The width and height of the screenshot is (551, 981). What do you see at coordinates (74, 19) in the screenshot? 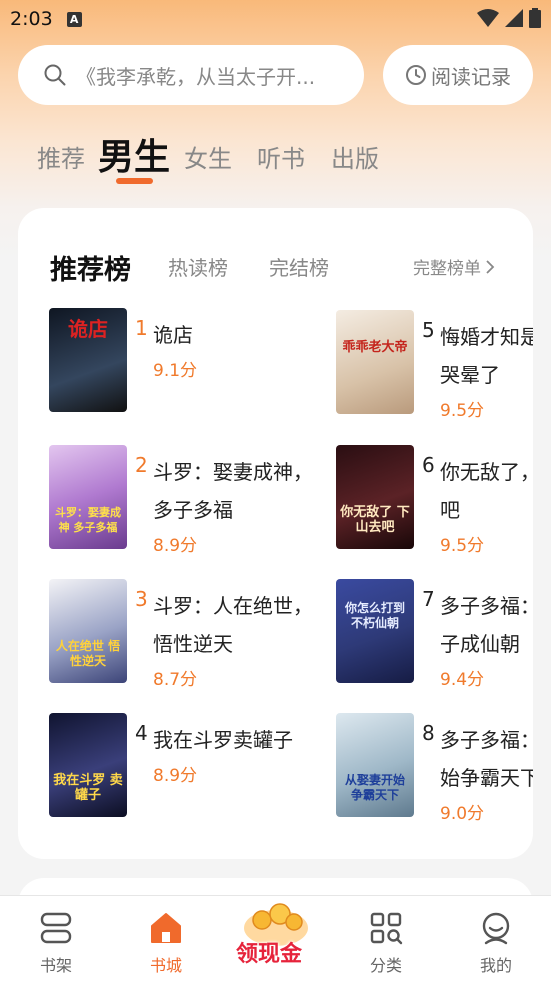
I see `notification-icon: A` at bounding box center [74, 19].